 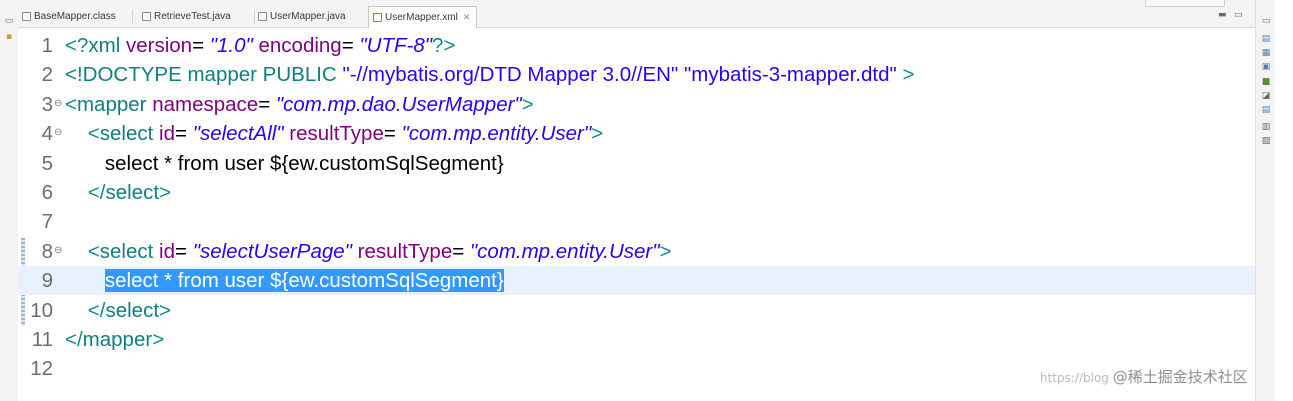 I want to click on watermark-url: https://blog, so click(x=1074, y=378).